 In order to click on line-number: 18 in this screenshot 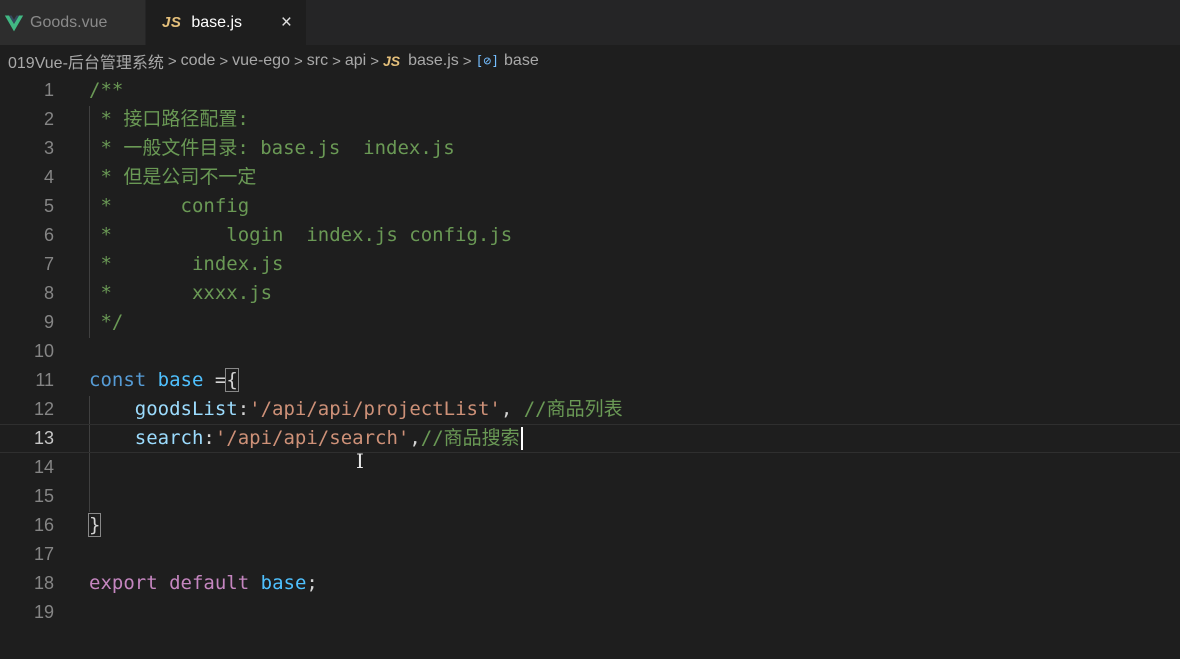, I will do `click(43, 583)`.